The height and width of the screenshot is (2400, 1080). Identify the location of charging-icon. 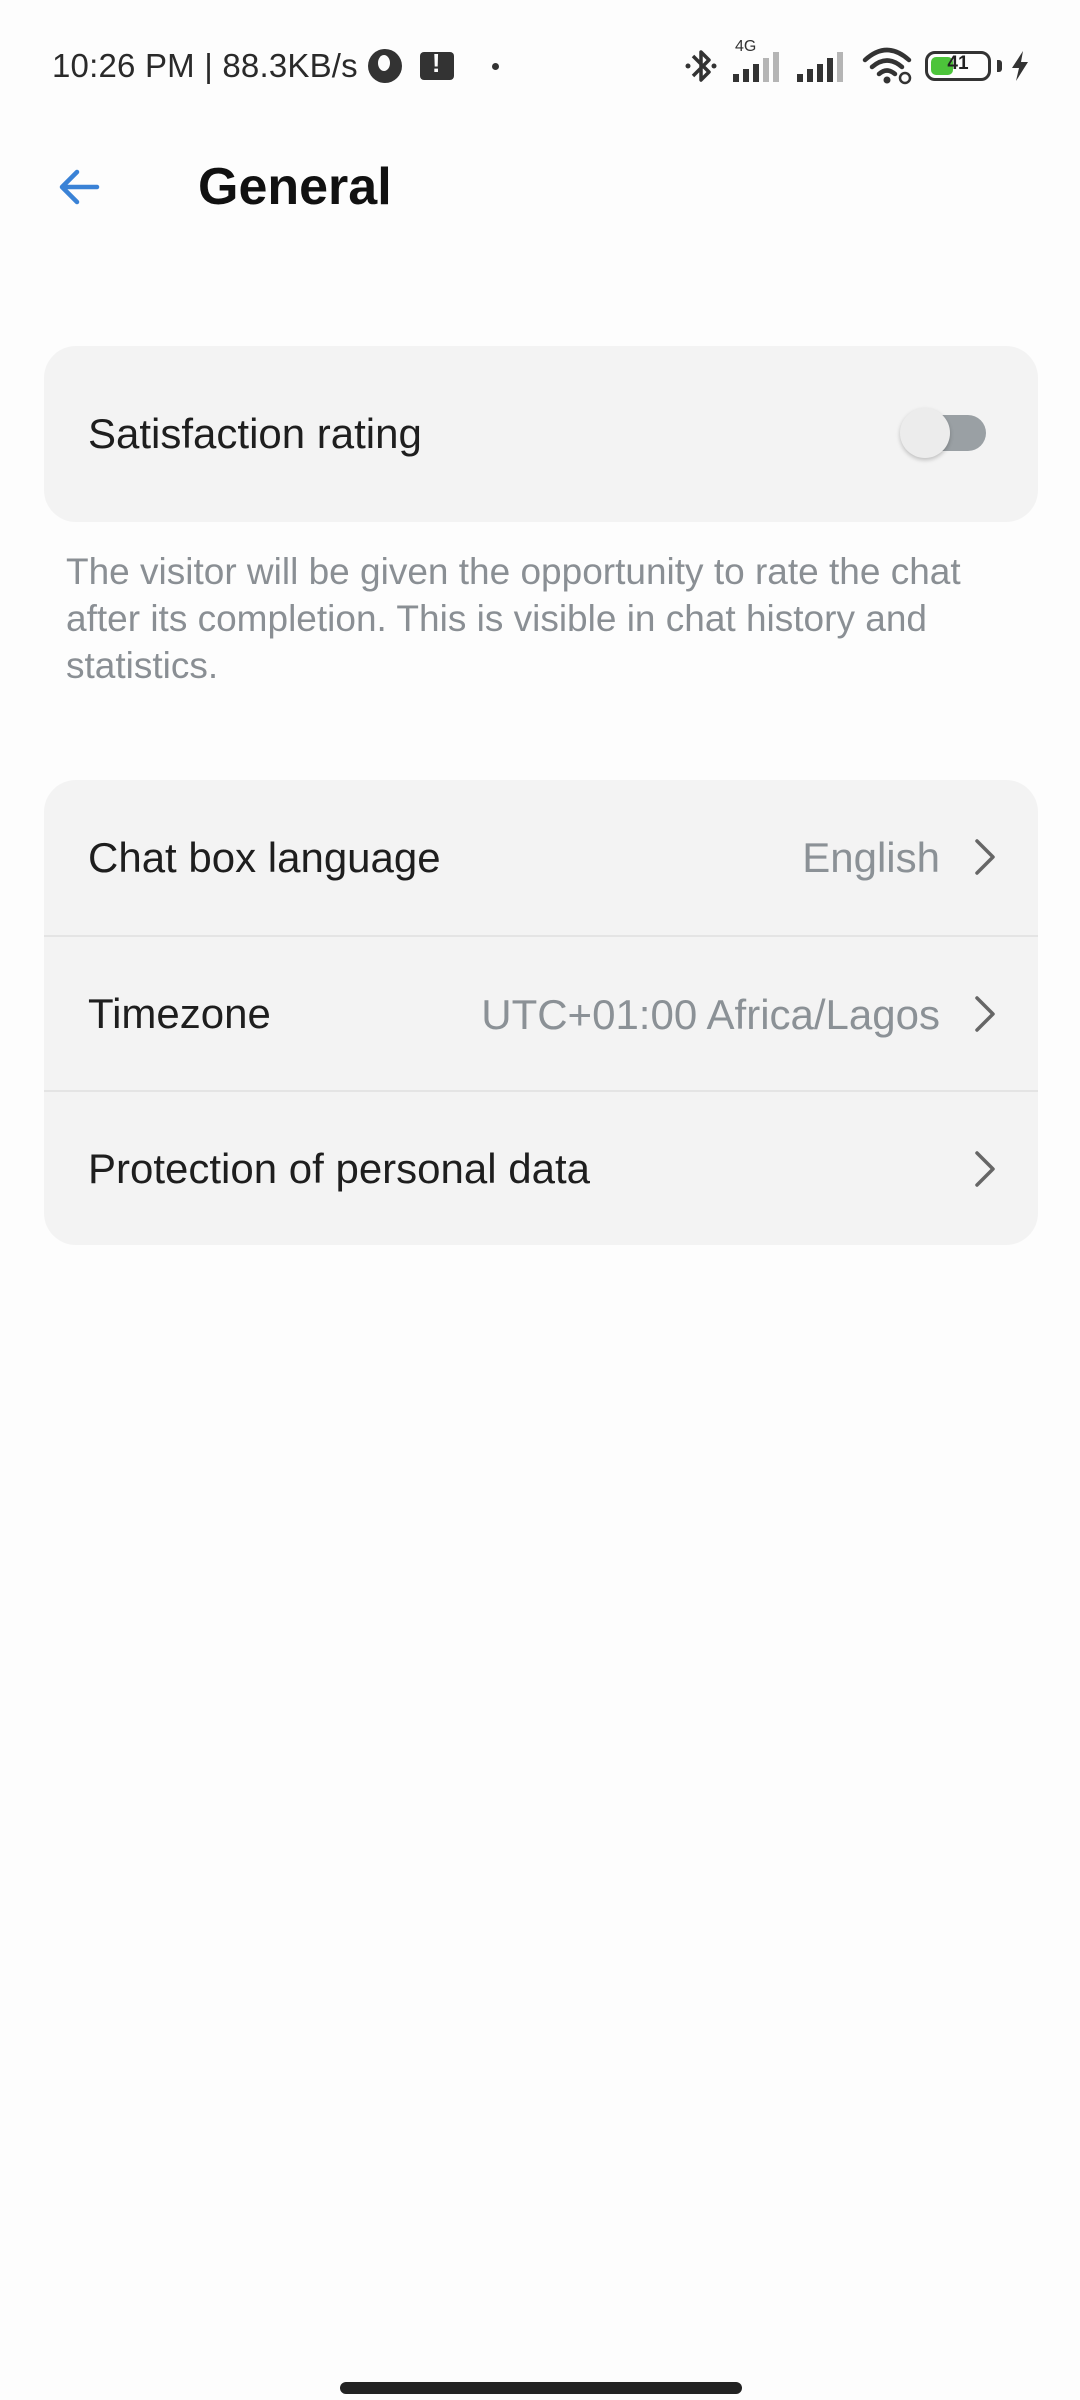
(1020, 66).